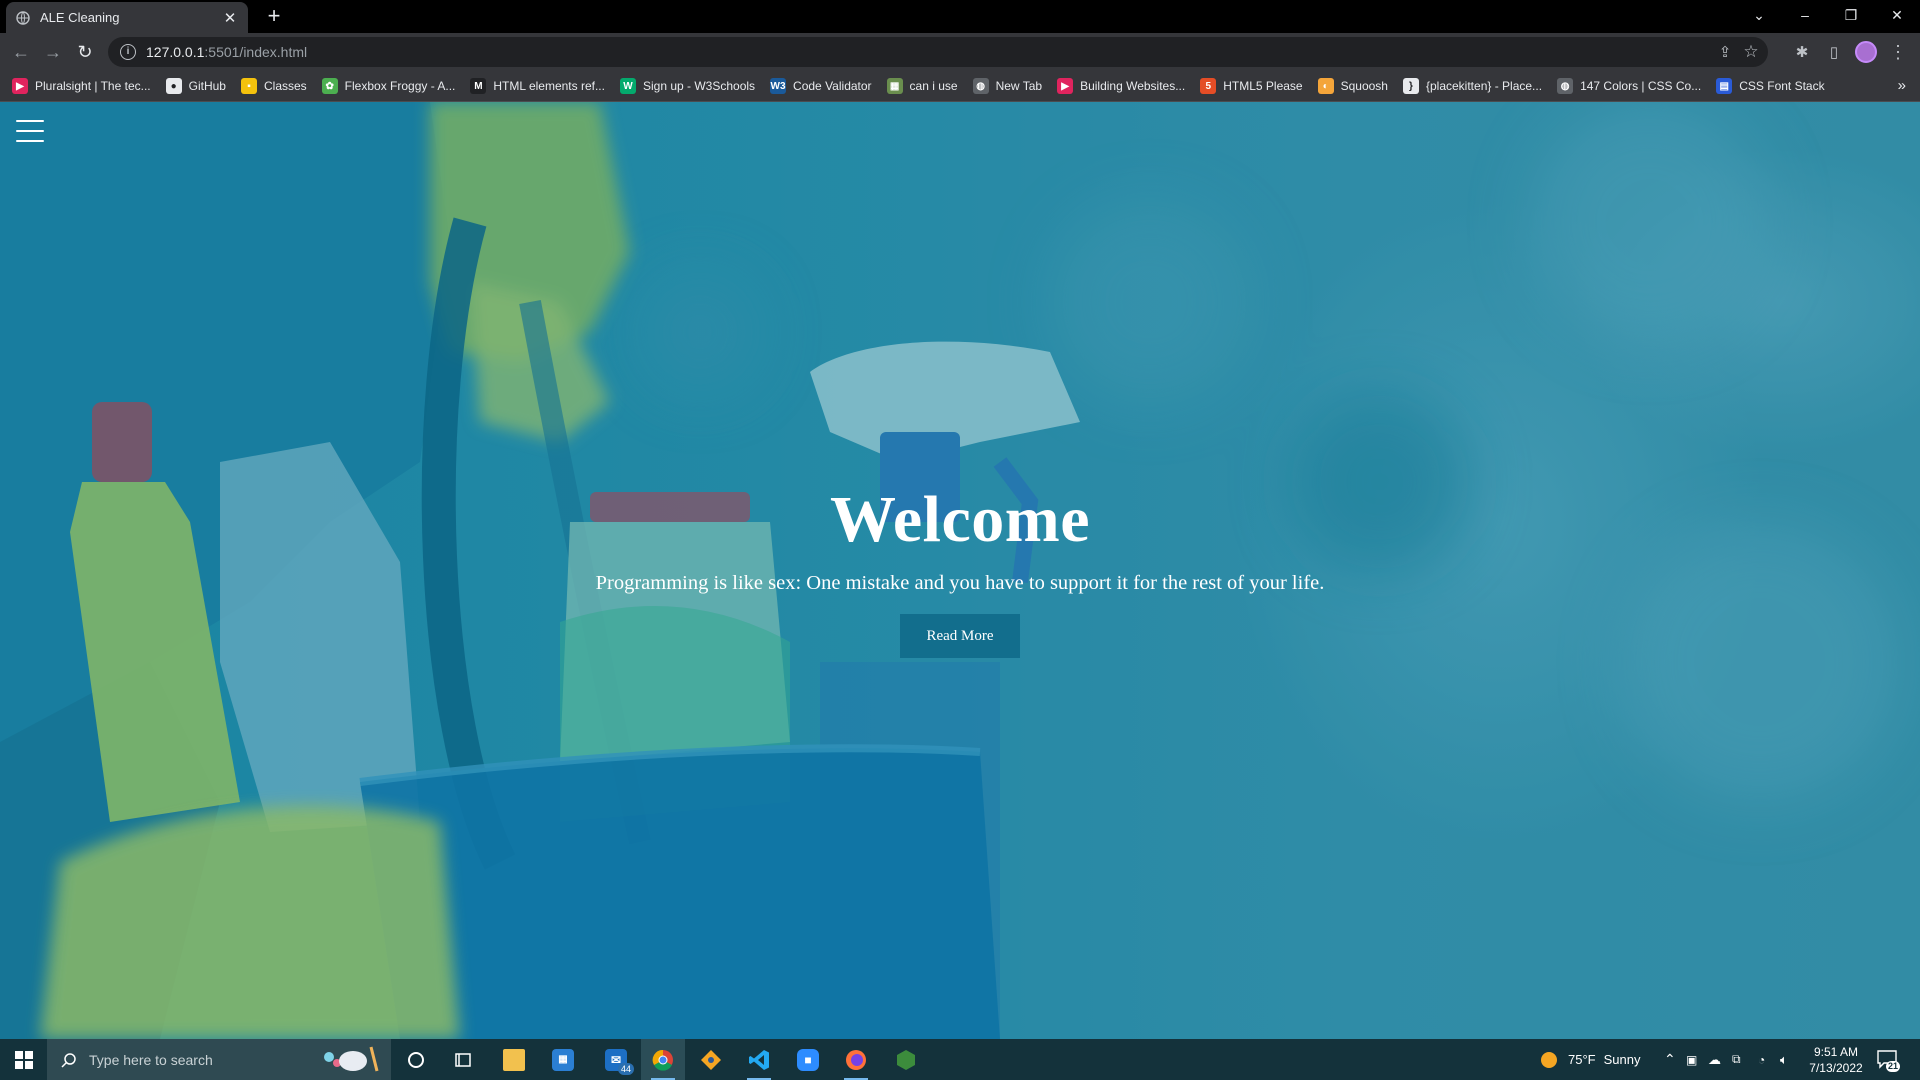  Describe the element at coordinates (195, 86) in the screenshot. I see `bookmark-item: ● GitHub` at that location.